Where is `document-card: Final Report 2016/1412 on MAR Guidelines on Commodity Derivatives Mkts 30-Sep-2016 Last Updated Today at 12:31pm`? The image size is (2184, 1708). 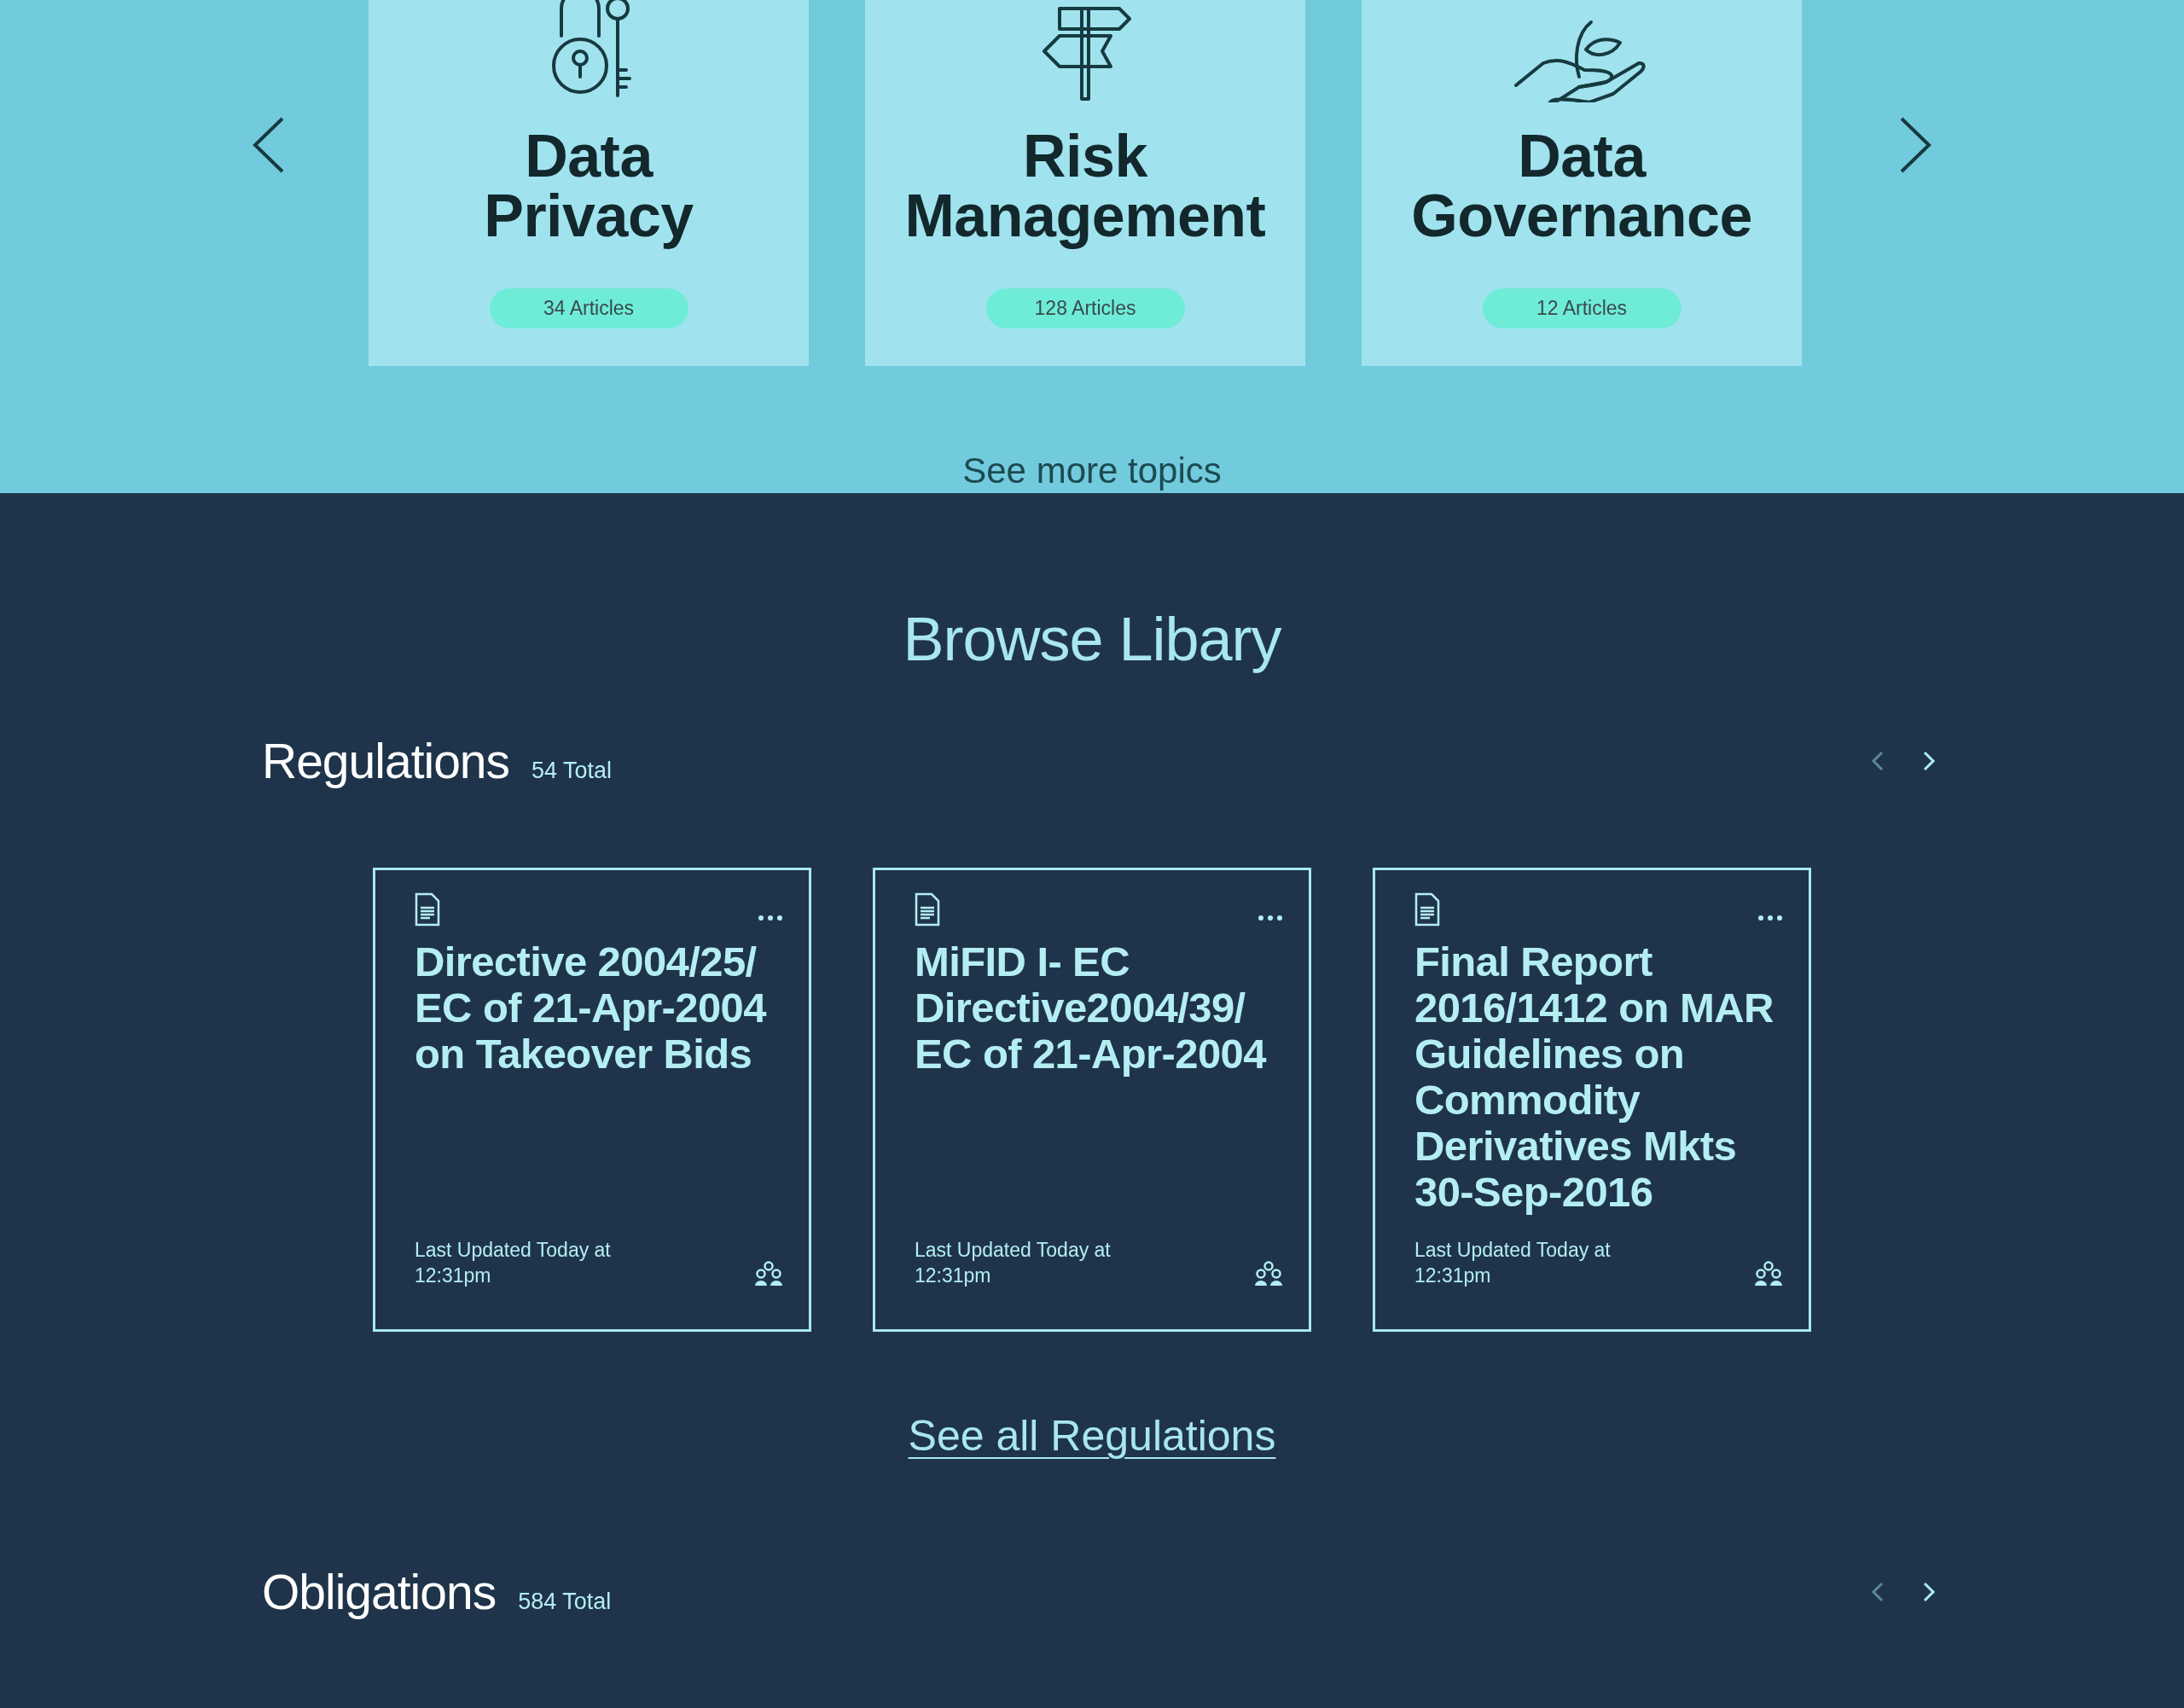
document-card: Final Report 2016/1412 on MAR Guidelines on Commodity Derivatives Mkts 30-Sep-2016 Last Updated Today at 12:31pm is located at coordinates (1592, 1100).